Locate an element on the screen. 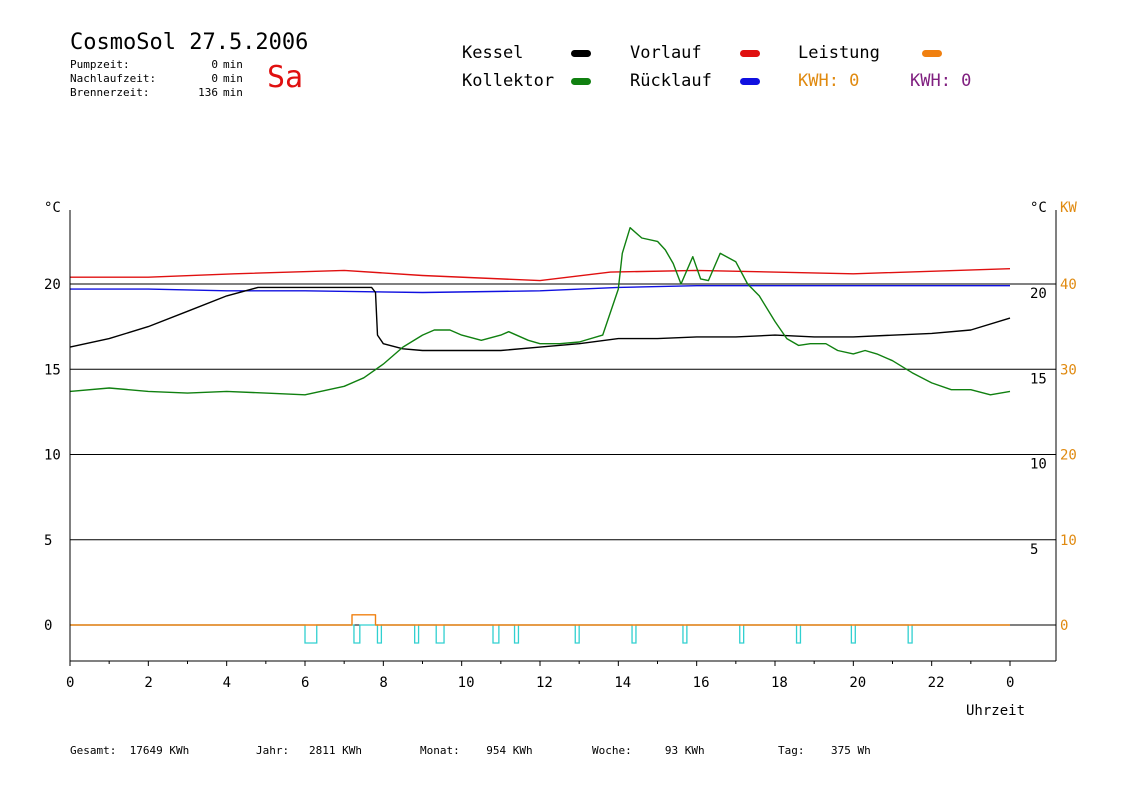 This screenshot has height=812, width=1148. footer-gesamt: Gesamt: 17649 KWh is located at coordinates (130, 750).